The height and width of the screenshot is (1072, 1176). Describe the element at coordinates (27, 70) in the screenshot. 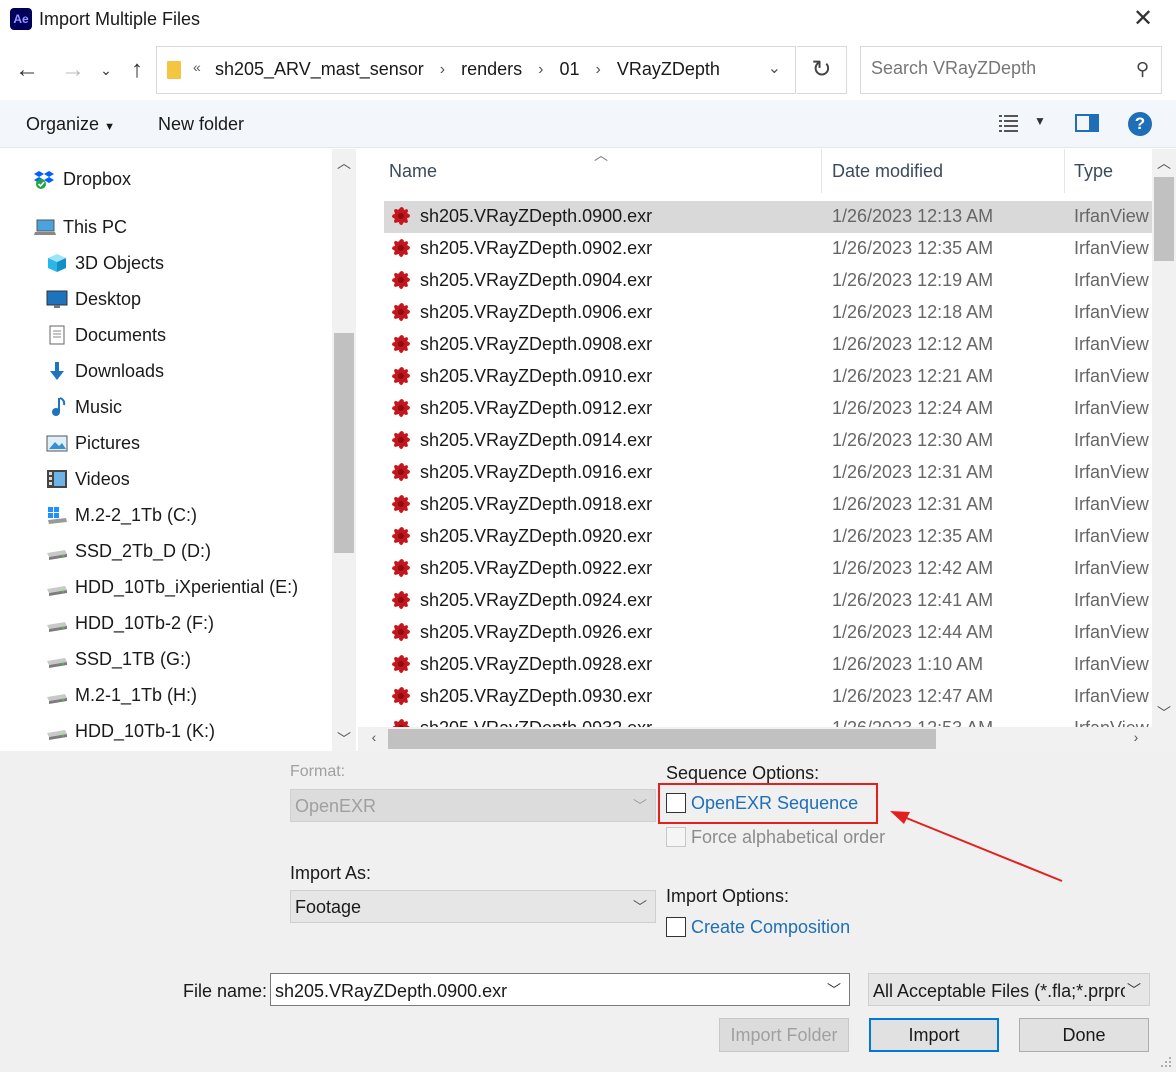

I see `back-arrow-icon: ←` at that location.